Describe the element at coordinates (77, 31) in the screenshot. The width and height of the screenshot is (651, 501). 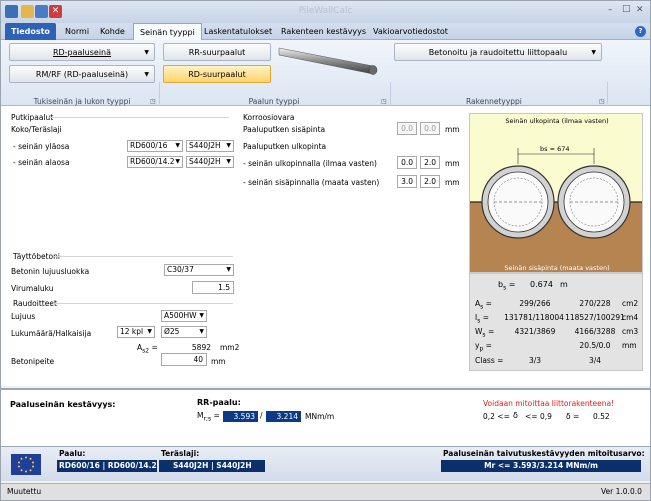
I see `tab-normi: Normi` at that location.